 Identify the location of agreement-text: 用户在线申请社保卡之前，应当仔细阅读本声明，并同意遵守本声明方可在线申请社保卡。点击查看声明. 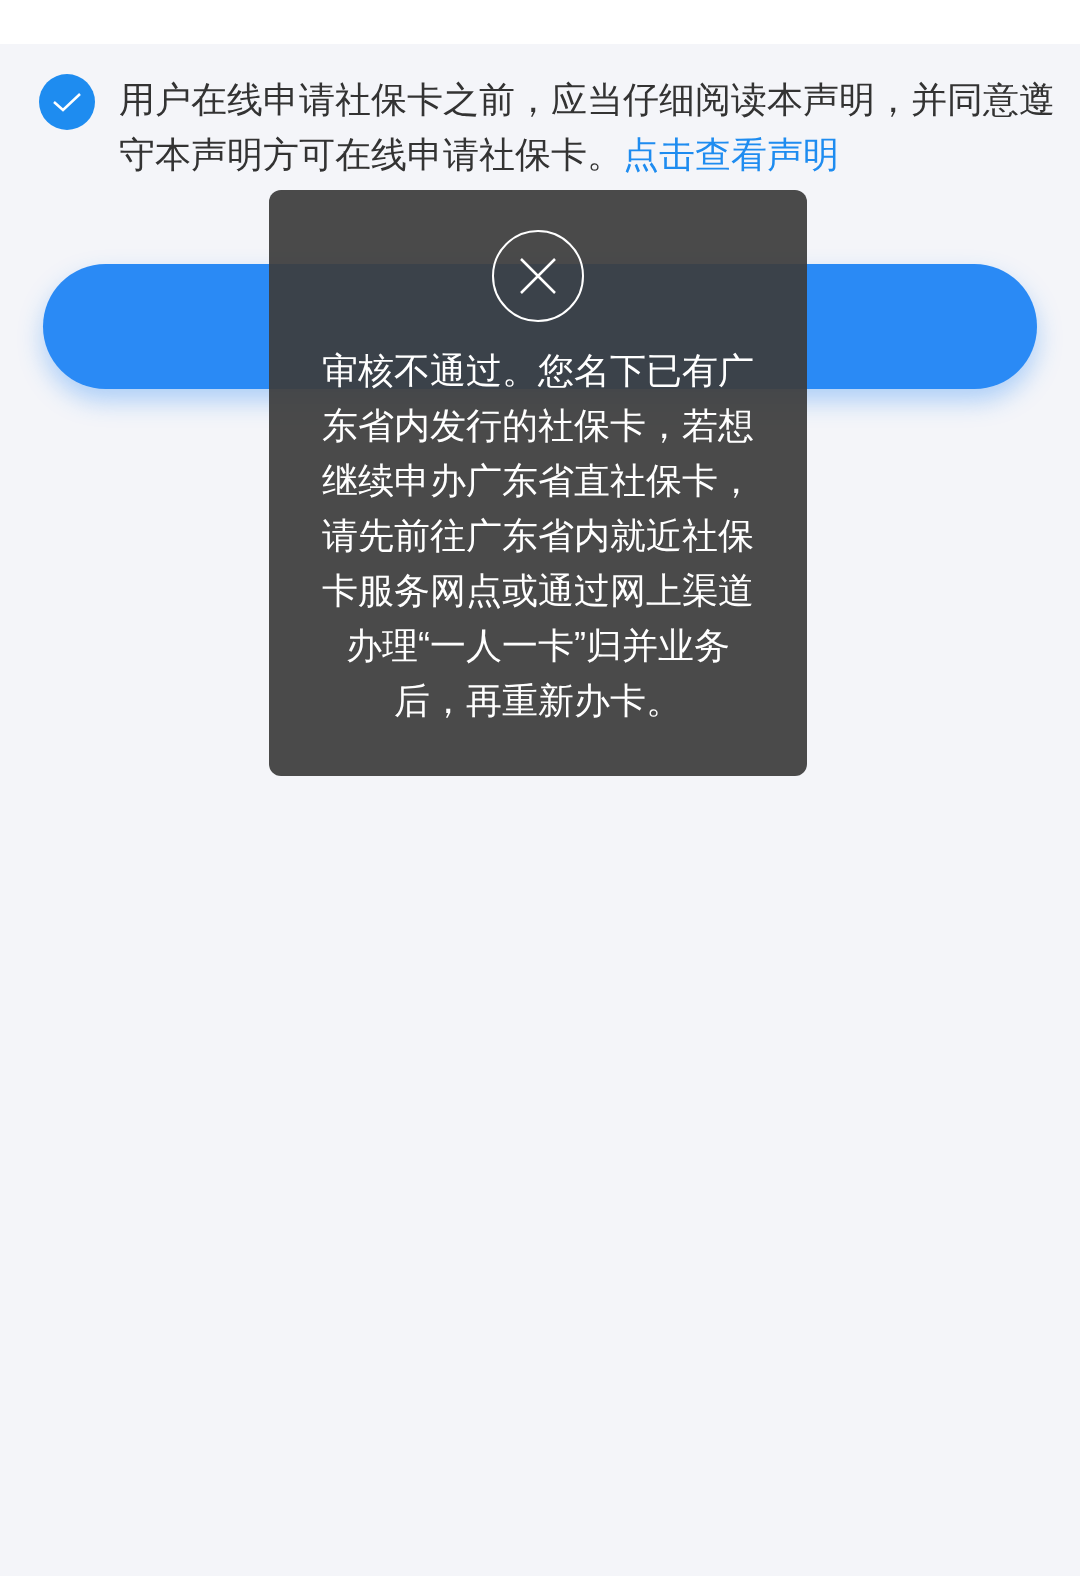
(587, 127).